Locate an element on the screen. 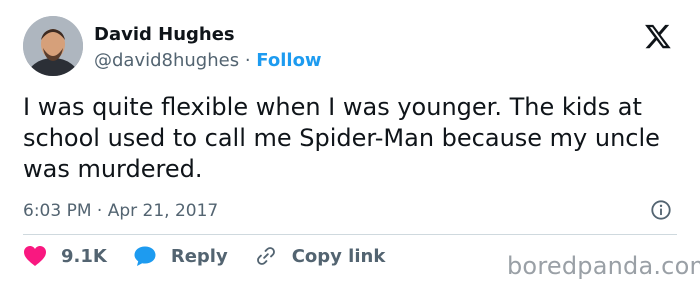 Image resolution: width=700 pixels, height=288 pixels. speech-bubble-icon is located at coordinates (145, 256).